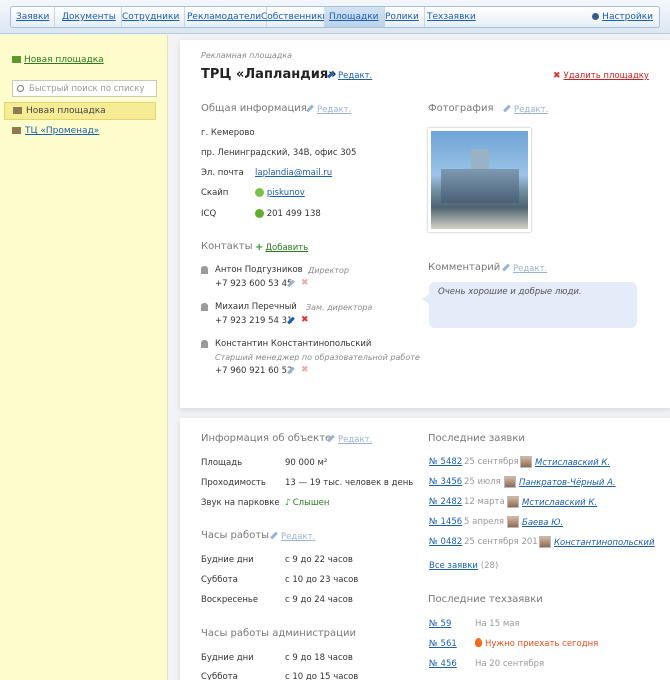 This screenshot has width=670, height=680. What do you see at coordinates (295, 17) in the screenshot?
I see `nav-item-owners: Собственники` at bounding box center [295, 17].